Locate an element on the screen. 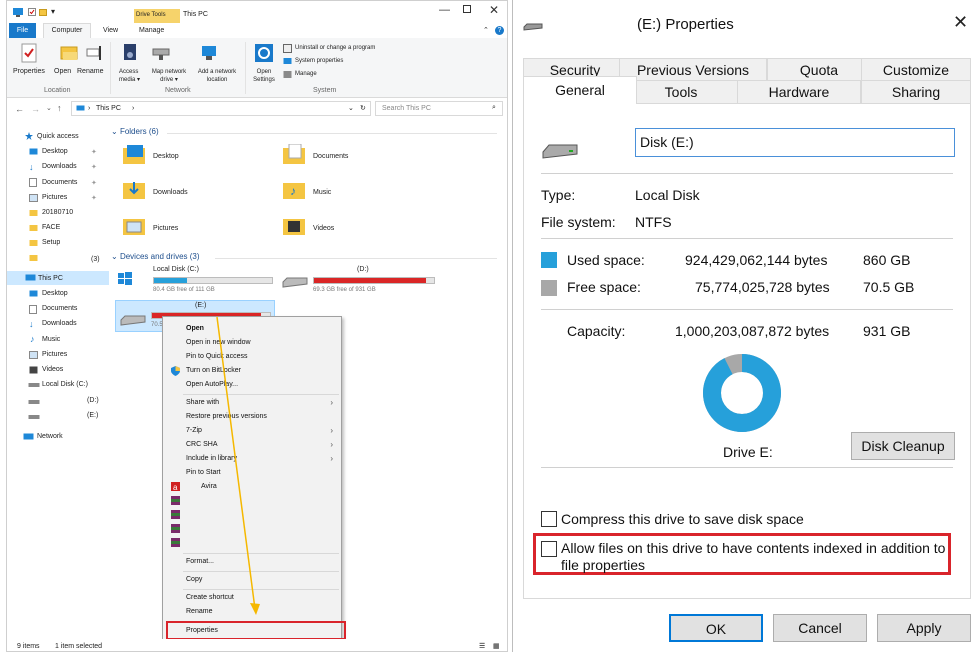  free-space-size: 70.5 GB is located at coordinates (889, 287).